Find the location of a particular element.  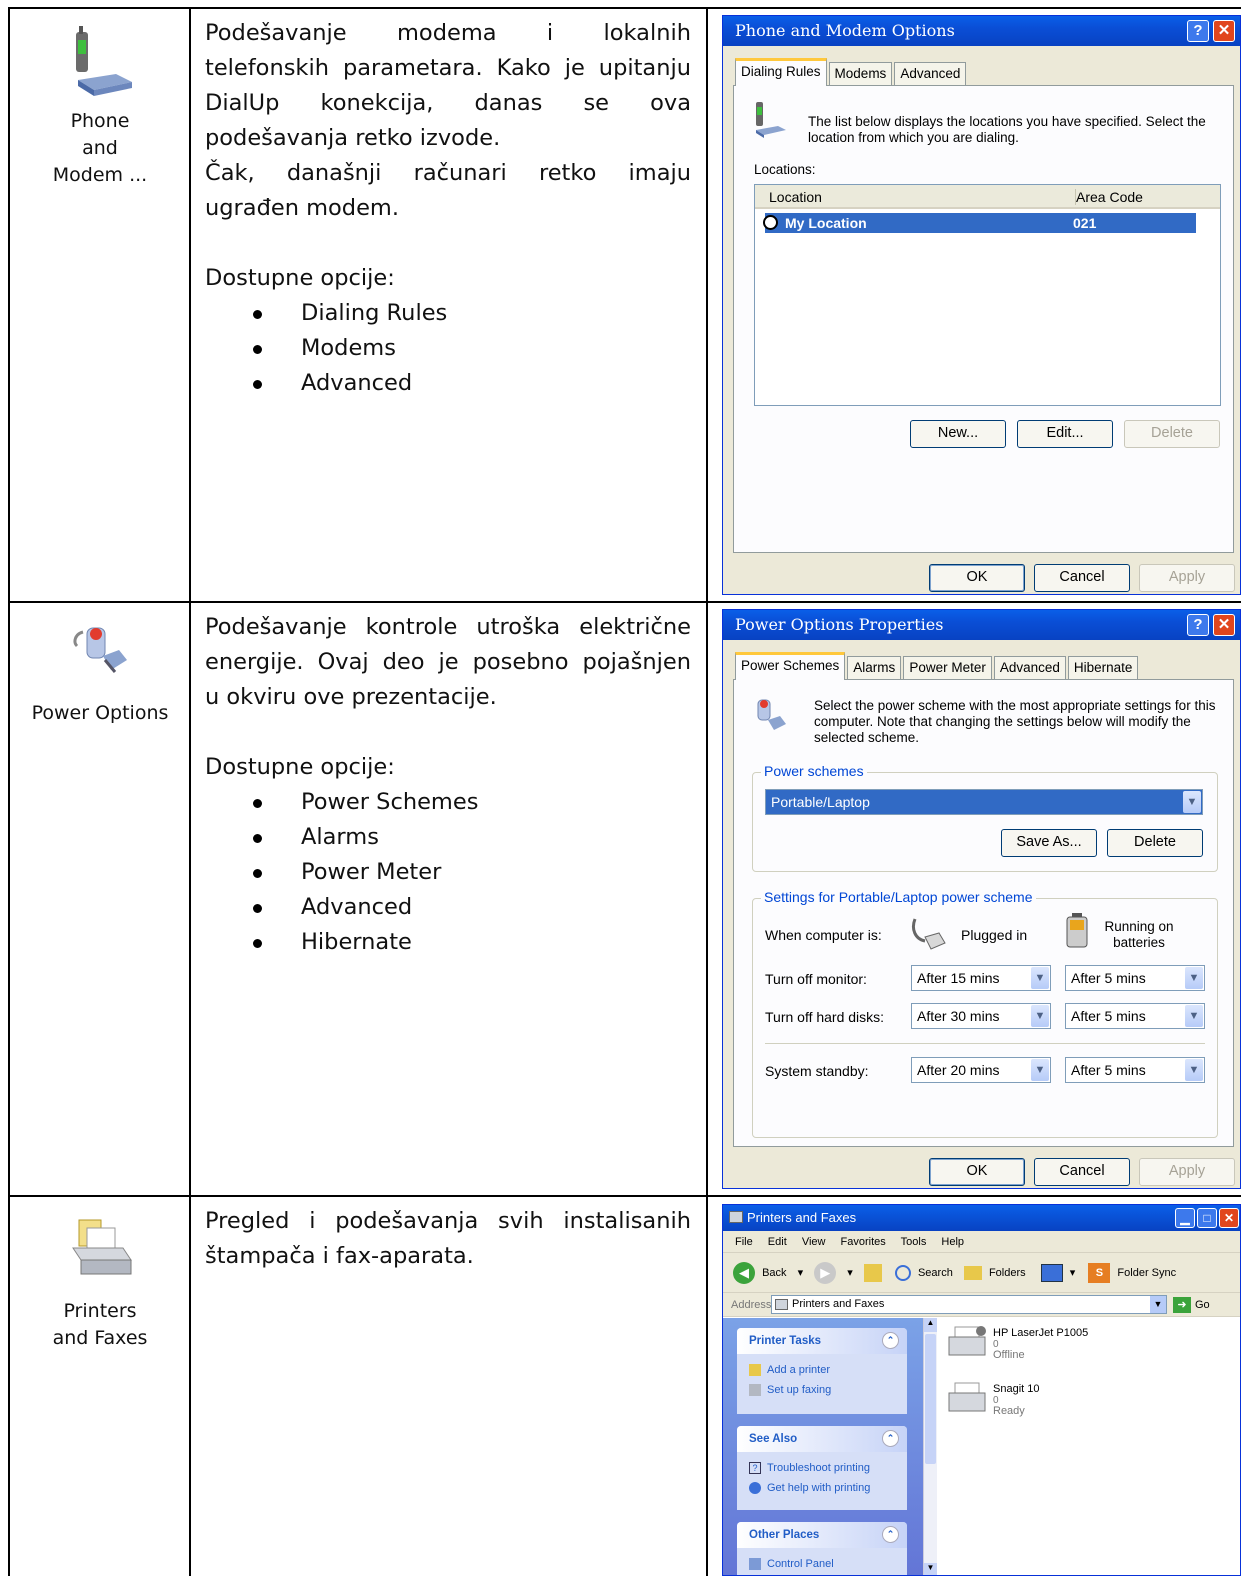

tab-hibernate: Hibernate is located at coordinates (1103, 668).